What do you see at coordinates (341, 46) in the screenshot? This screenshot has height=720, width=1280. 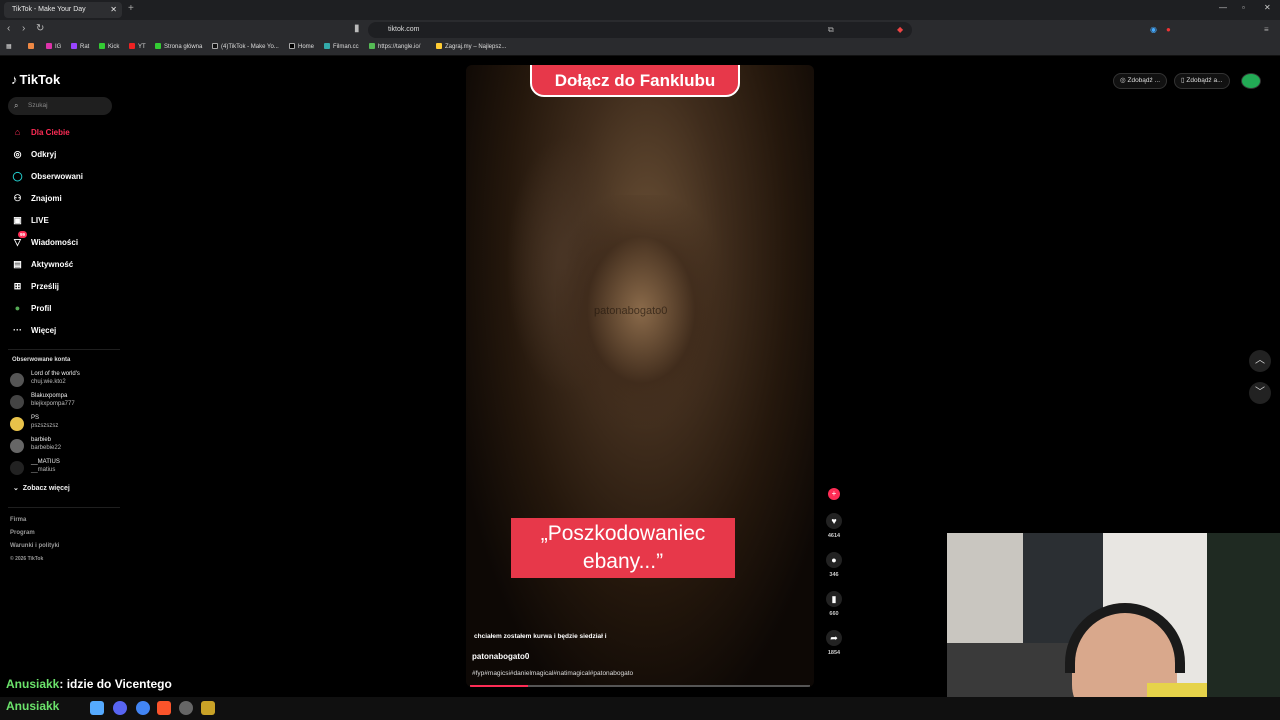 I see `bookmark-item: Filman.cc` at bounding box center [341, 46].